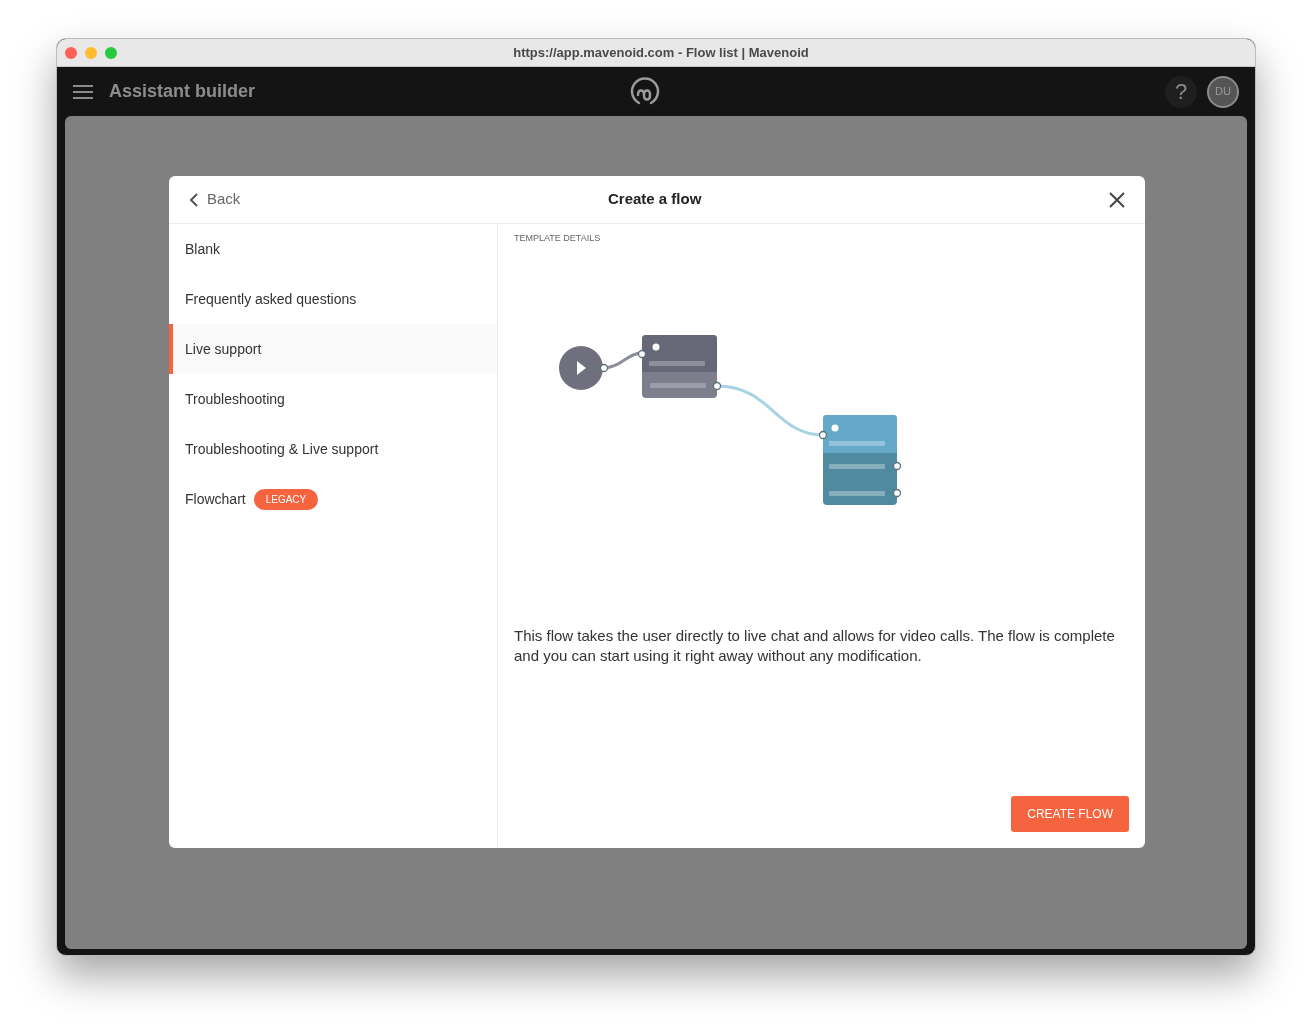 This screenshot has height=1031, width=1312. Describe the element at coordinates (235, 399) in the screenshot. I see `template-label: Troubleshooting` at that location.